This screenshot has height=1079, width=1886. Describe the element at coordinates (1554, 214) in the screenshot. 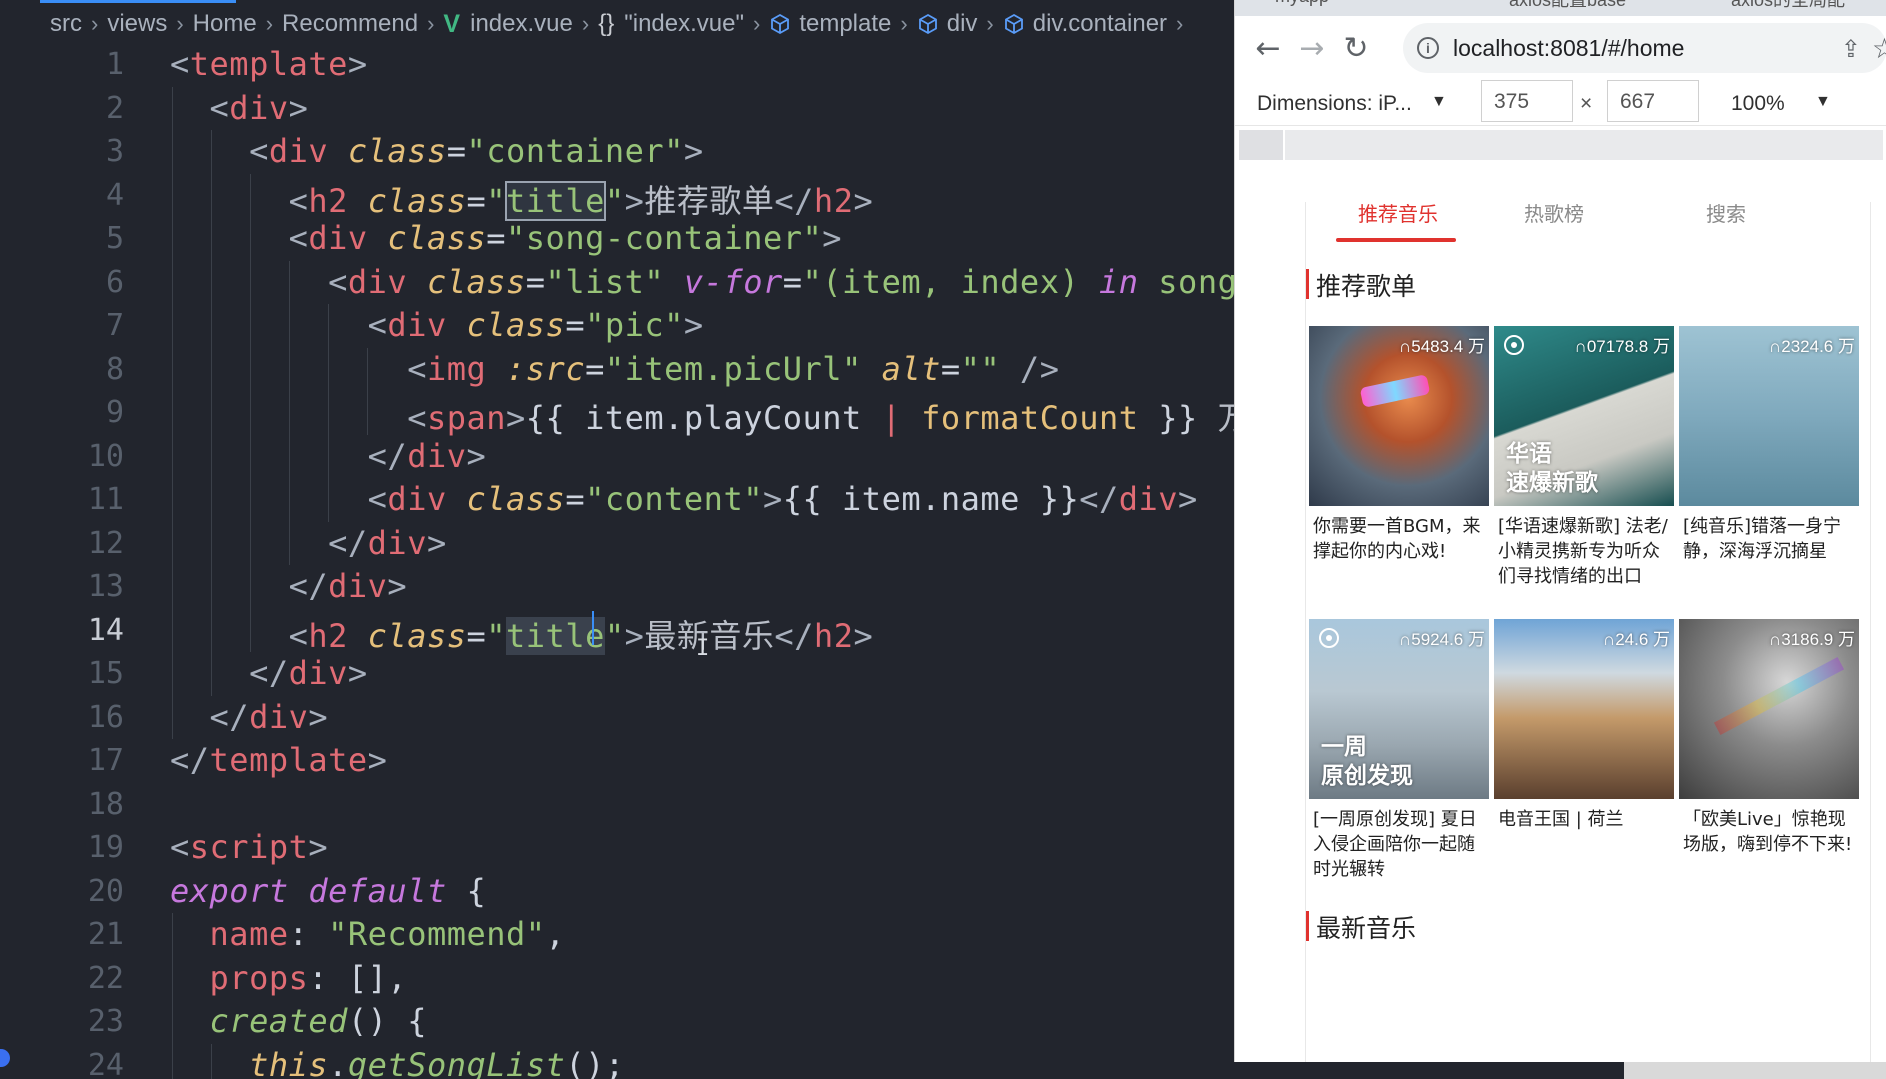

I see `tab-hot: 热歌榜` at that location.